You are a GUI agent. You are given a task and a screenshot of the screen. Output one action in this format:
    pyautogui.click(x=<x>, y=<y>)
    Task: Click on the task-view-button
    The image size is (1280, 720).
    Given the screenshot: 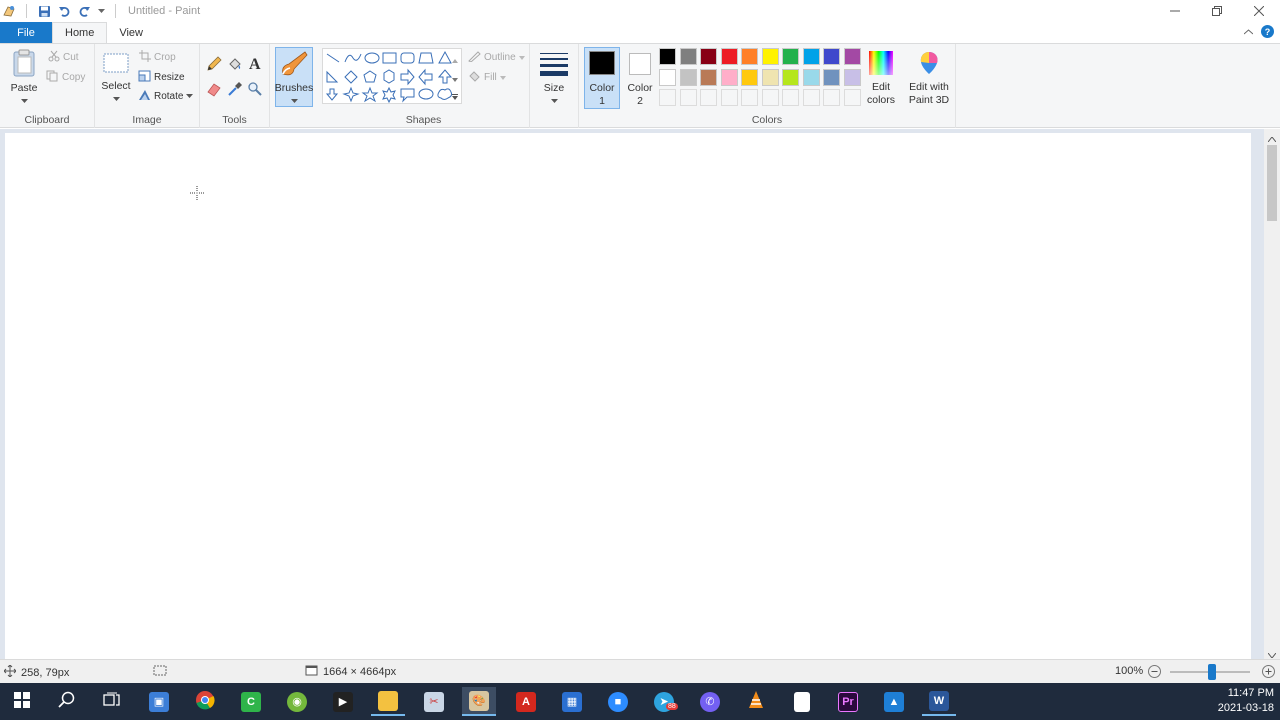 What is the action you would take?
    pyautogui.click(x=112, y=701)
    